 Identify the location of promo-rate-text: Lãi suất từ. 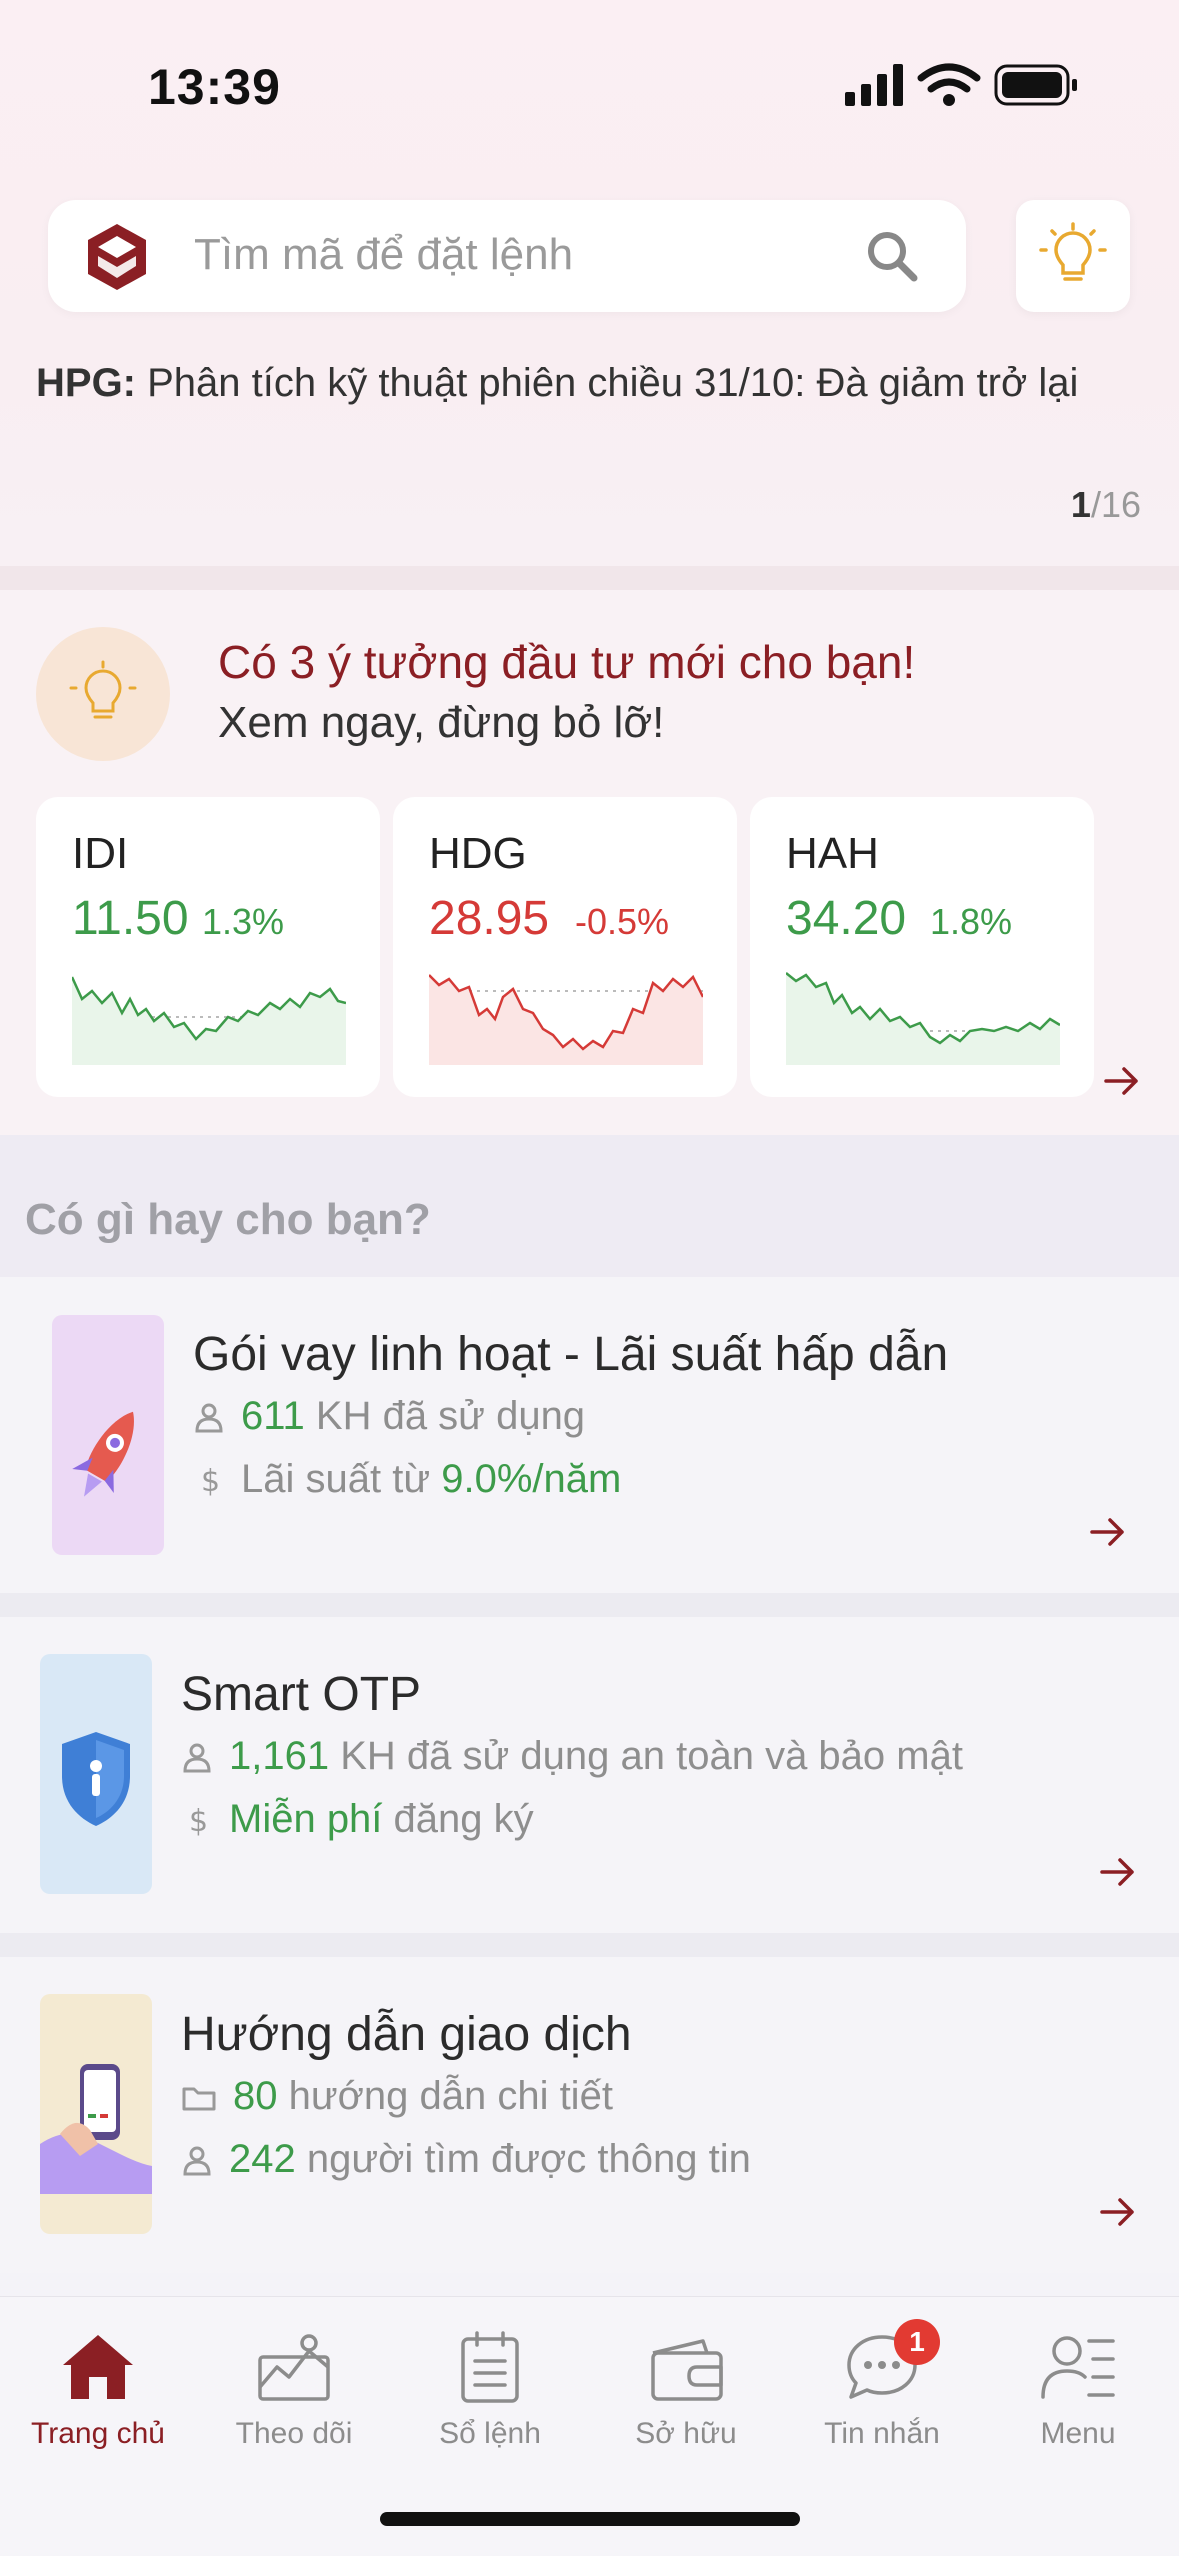
(341, 1479).